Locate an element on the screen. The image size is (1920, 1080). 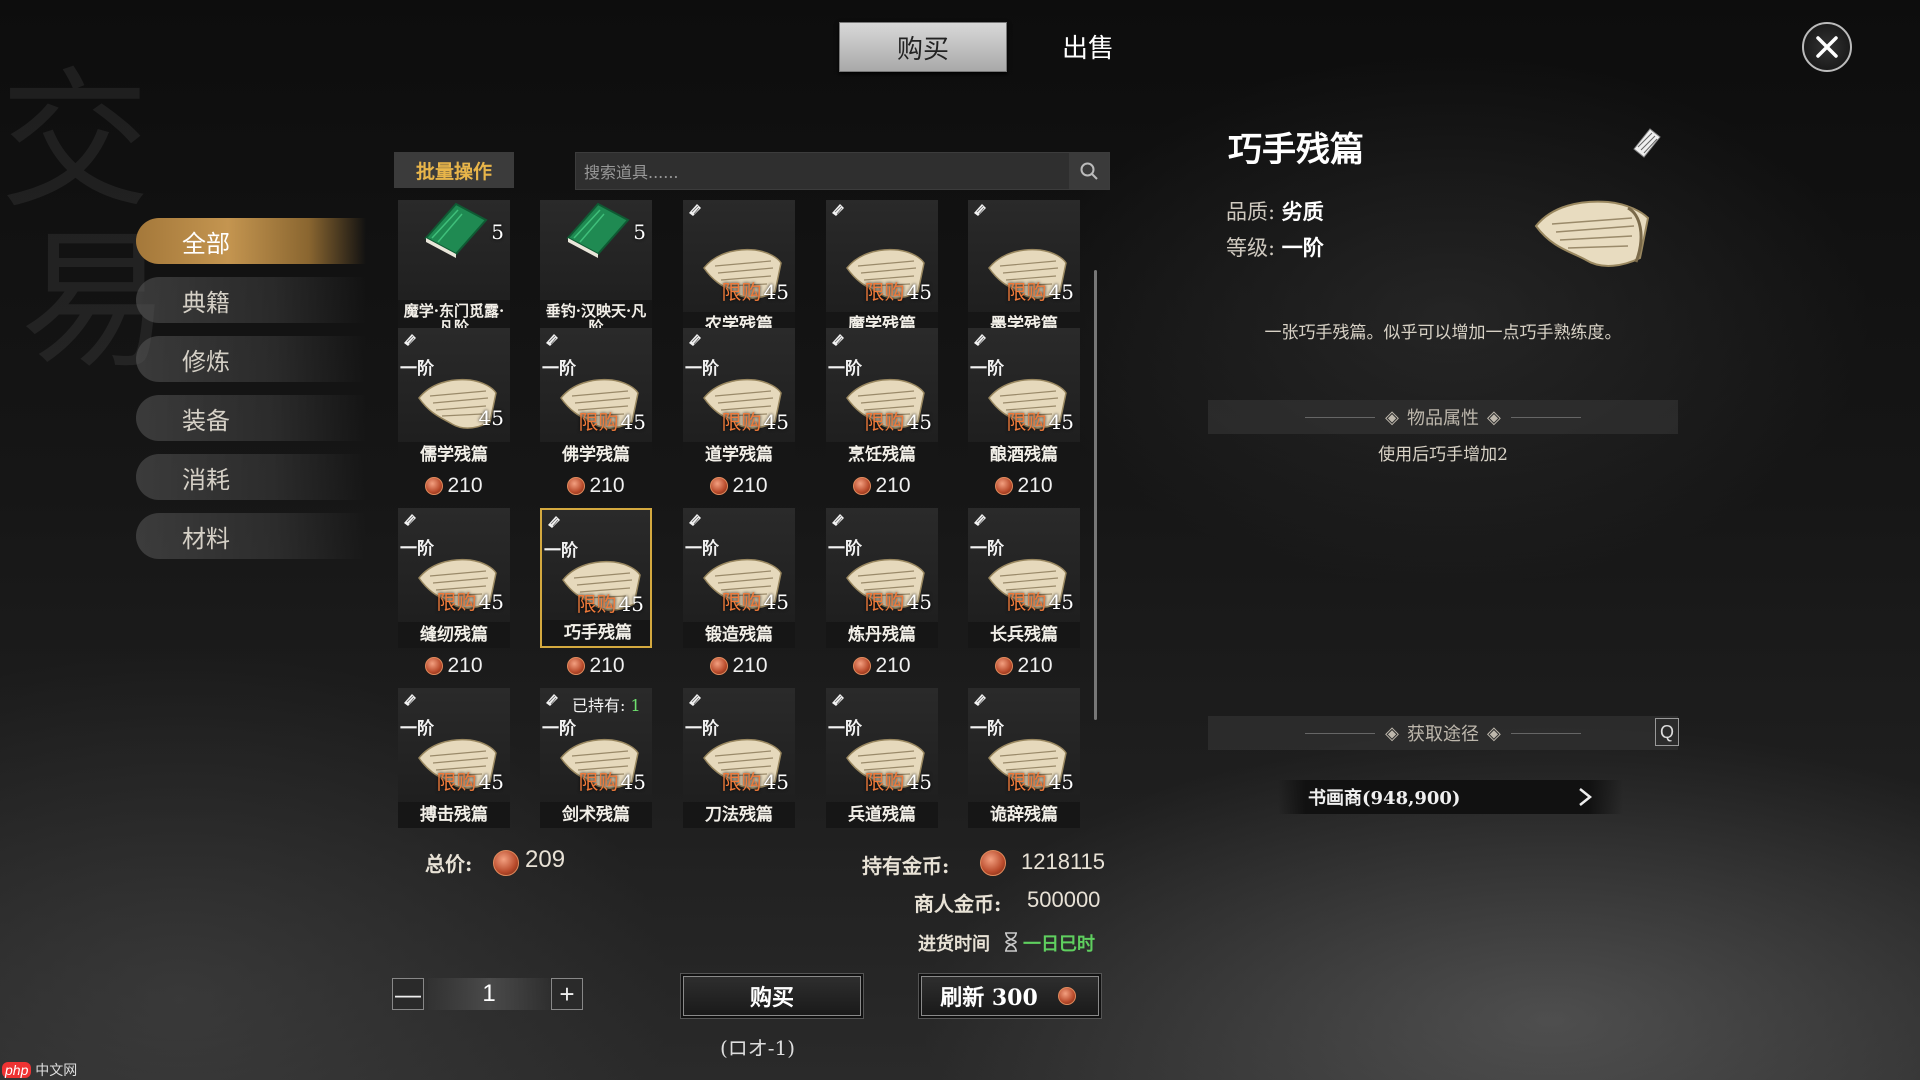
item-tile: 一阶 限购 45 道学残篇 is located at coordinates (739, 398).